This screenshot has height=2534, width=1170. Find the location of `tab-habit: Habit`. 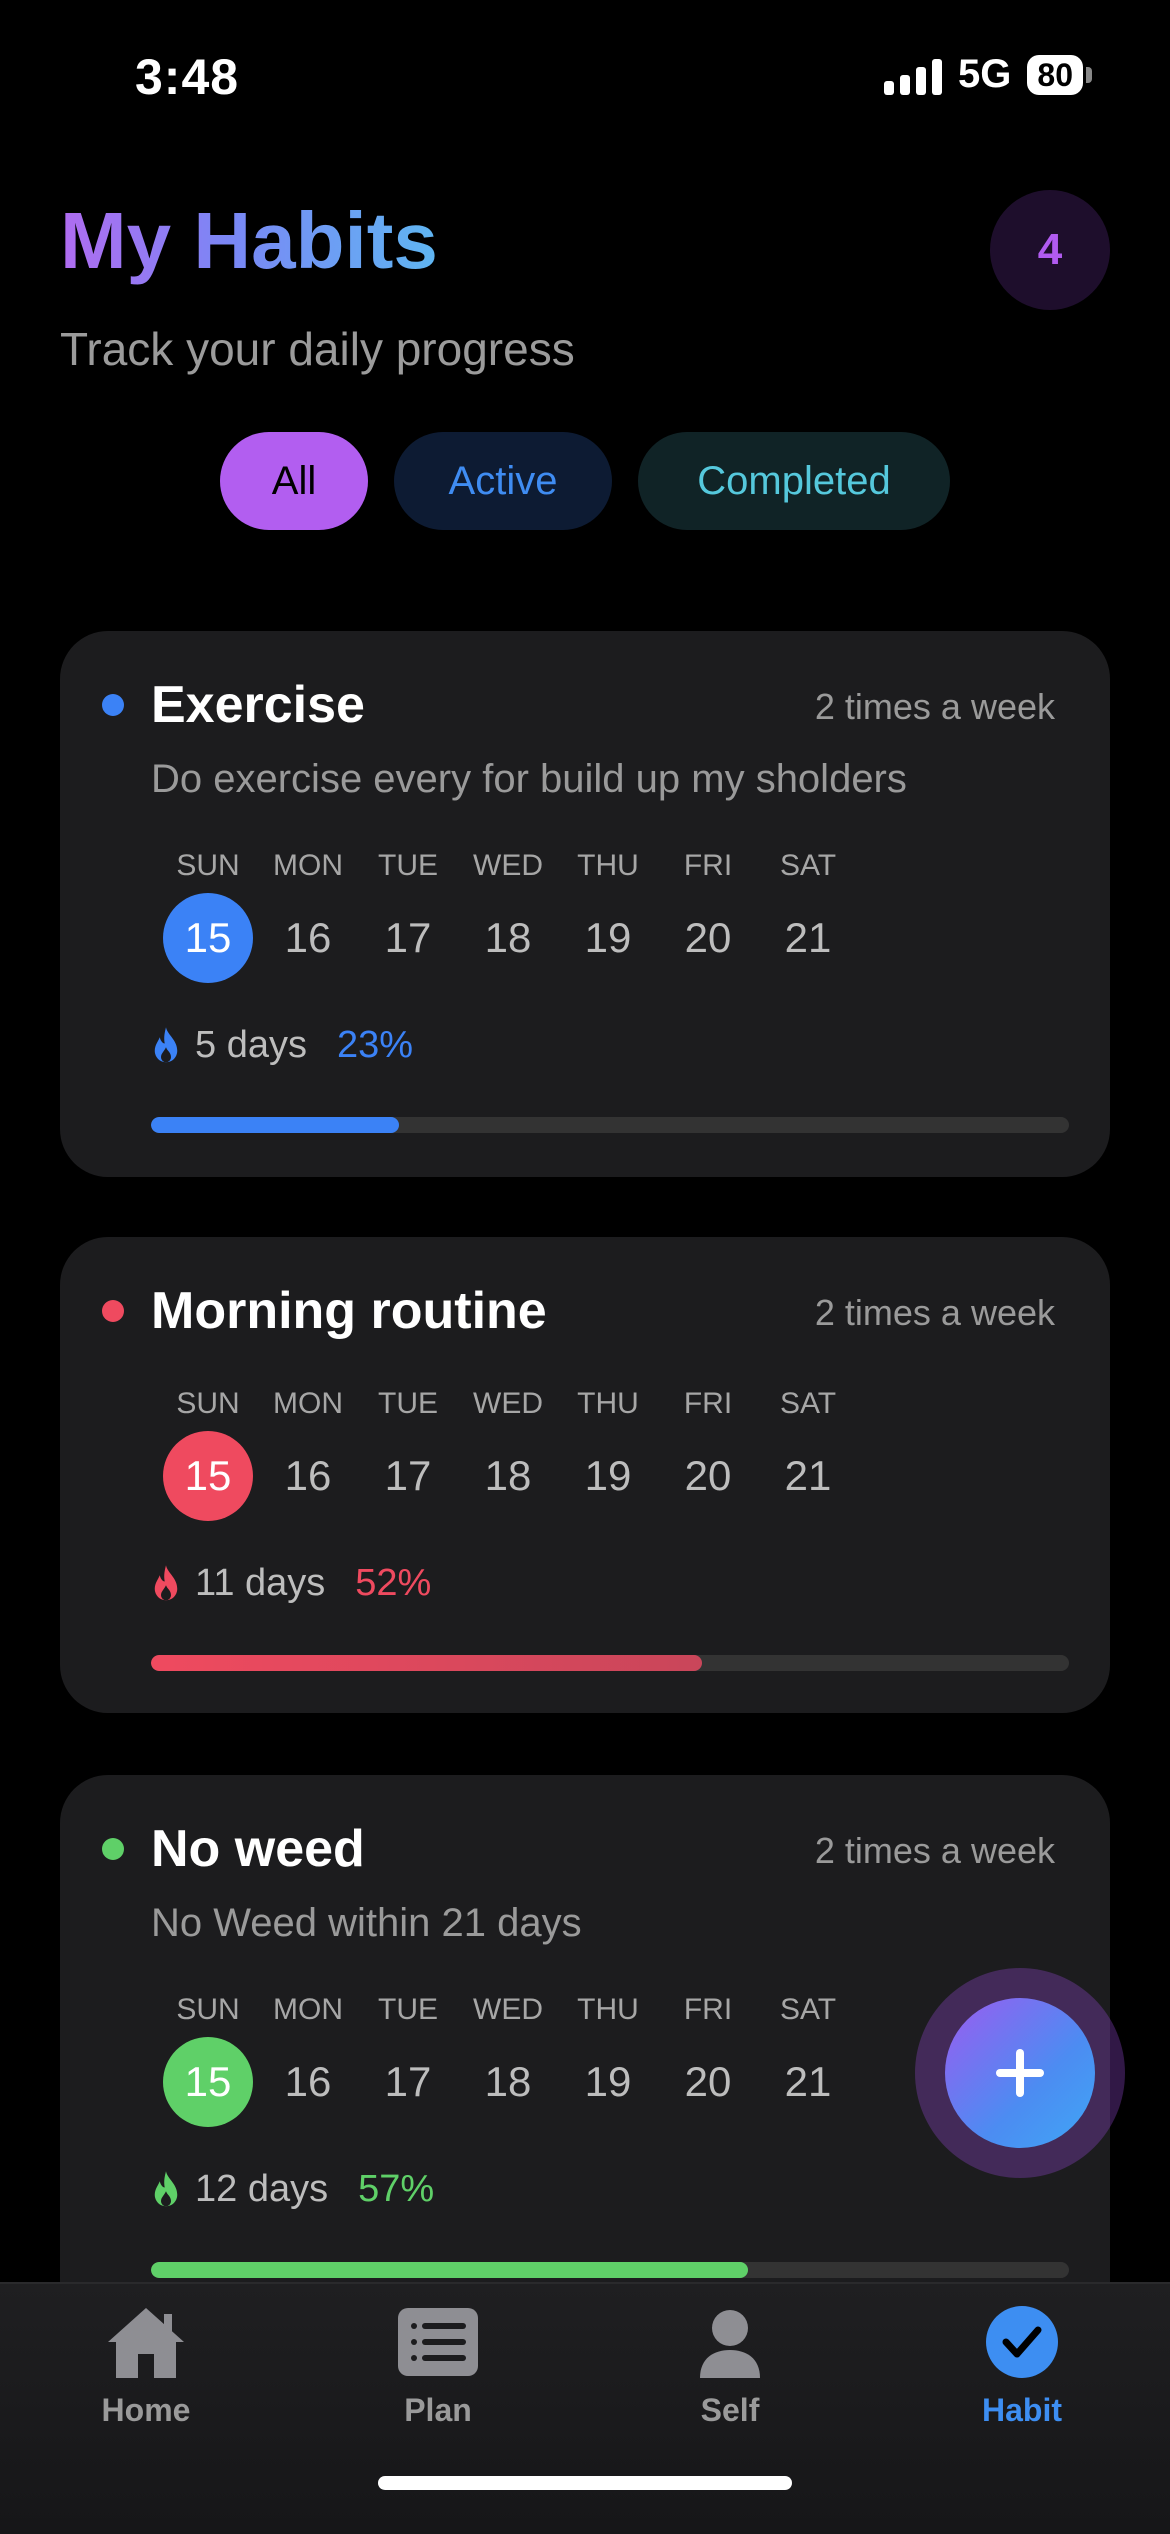

tab-habit: Habit is located at coordinates (1022, 2365).